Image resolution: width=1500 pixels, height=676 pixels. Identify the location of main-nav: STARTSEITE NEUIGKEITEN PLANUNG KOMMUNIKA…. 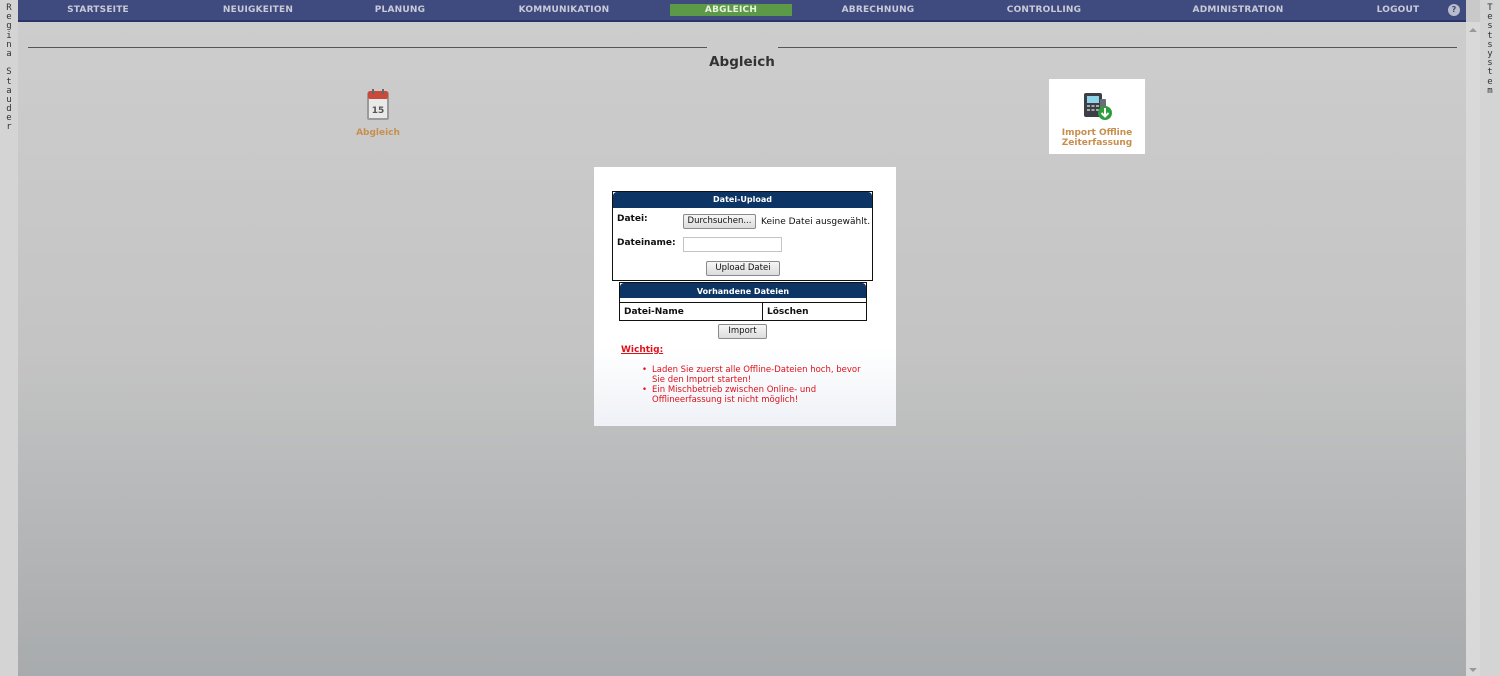
(742, 11).